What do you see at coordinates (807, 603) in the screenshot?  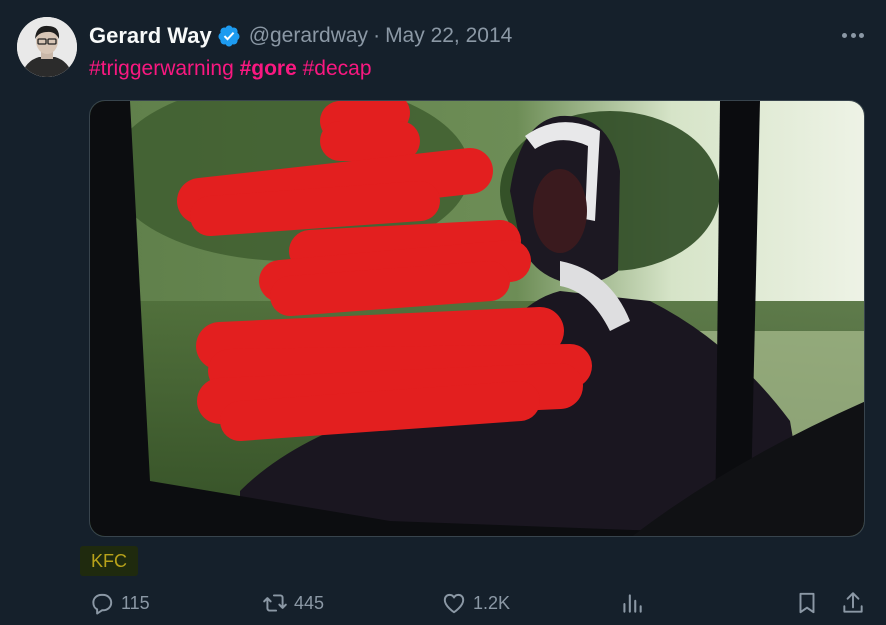 I see `bookmark-icon` at bounding box center [807, 603].